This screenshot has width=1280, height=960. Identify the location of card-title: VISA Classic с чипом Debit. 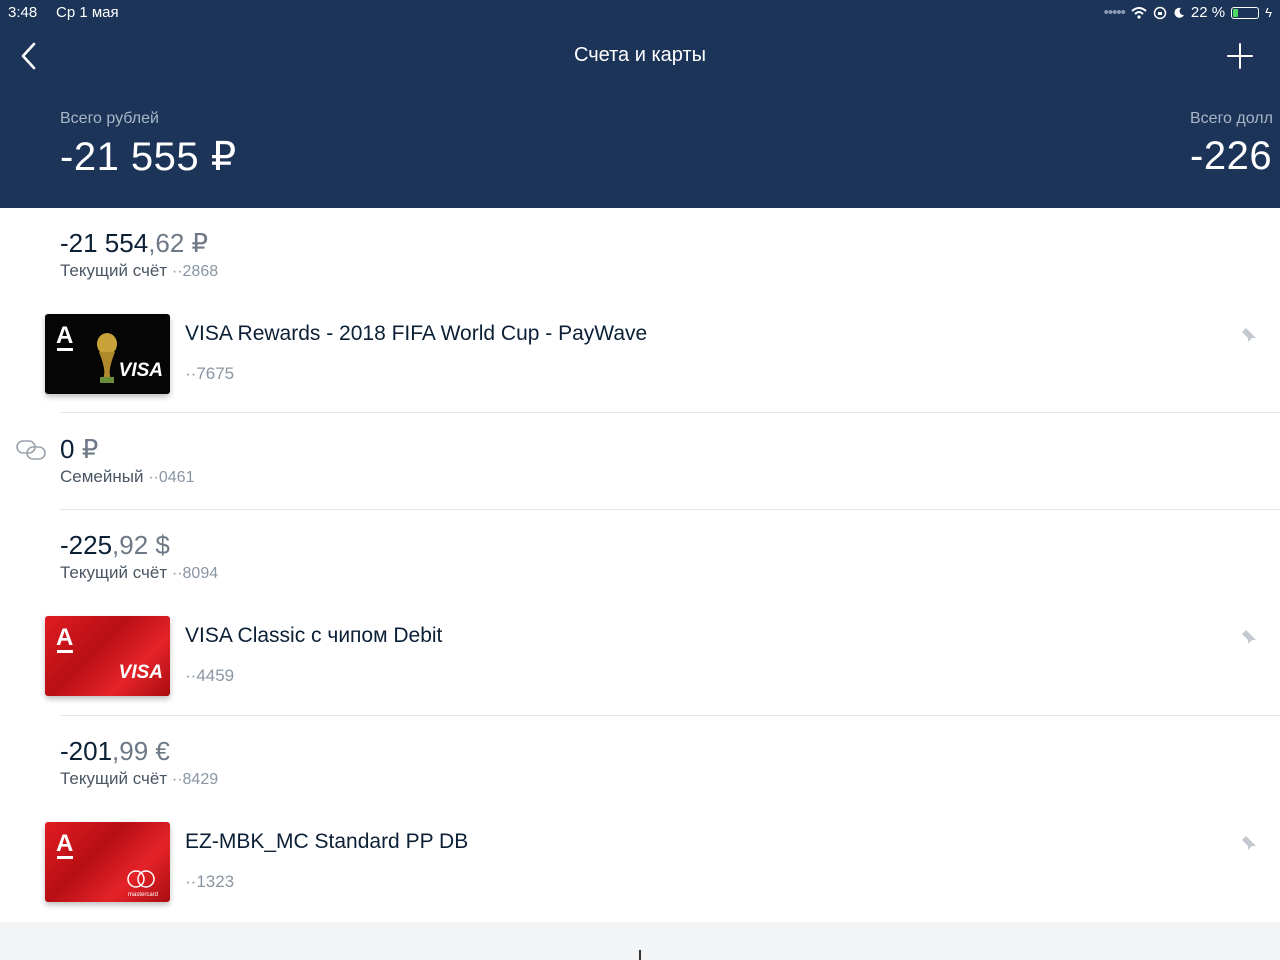
(313, 636).